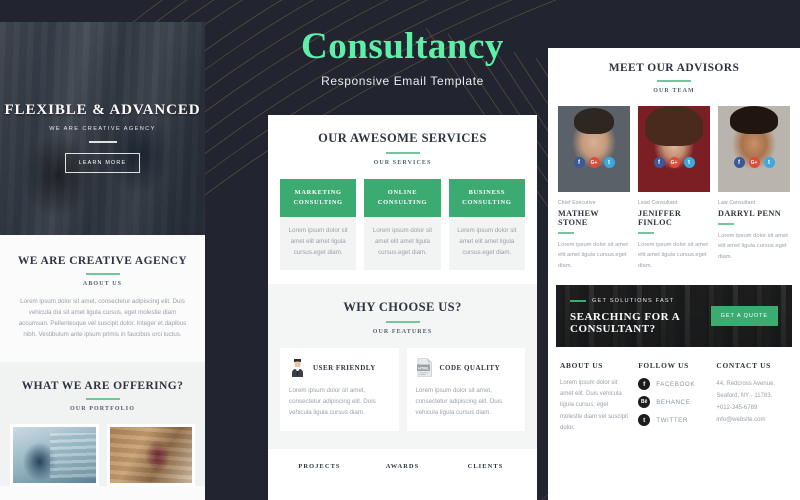 This screenshot has width=800, height=500. Describe the element at coordinates (737, 203) in the screenshot. I see `member-role: Law Consultant` at that location.